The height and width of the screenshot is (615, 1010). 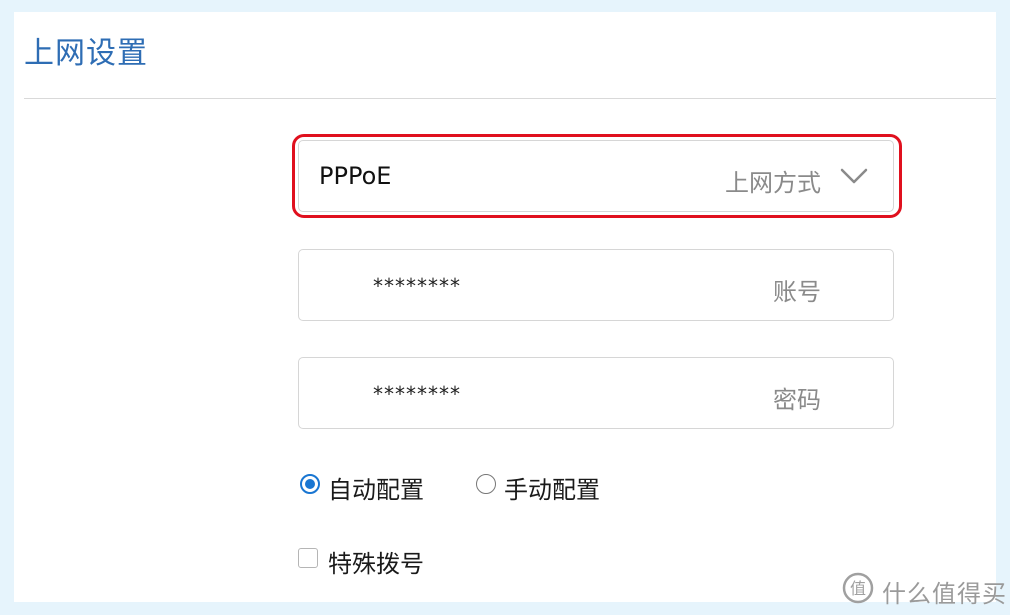 What do you see at coordinates (944, 594) in the screenshot?
I see `watermark-text: 什么值得买` at bounding box center [944, 594].